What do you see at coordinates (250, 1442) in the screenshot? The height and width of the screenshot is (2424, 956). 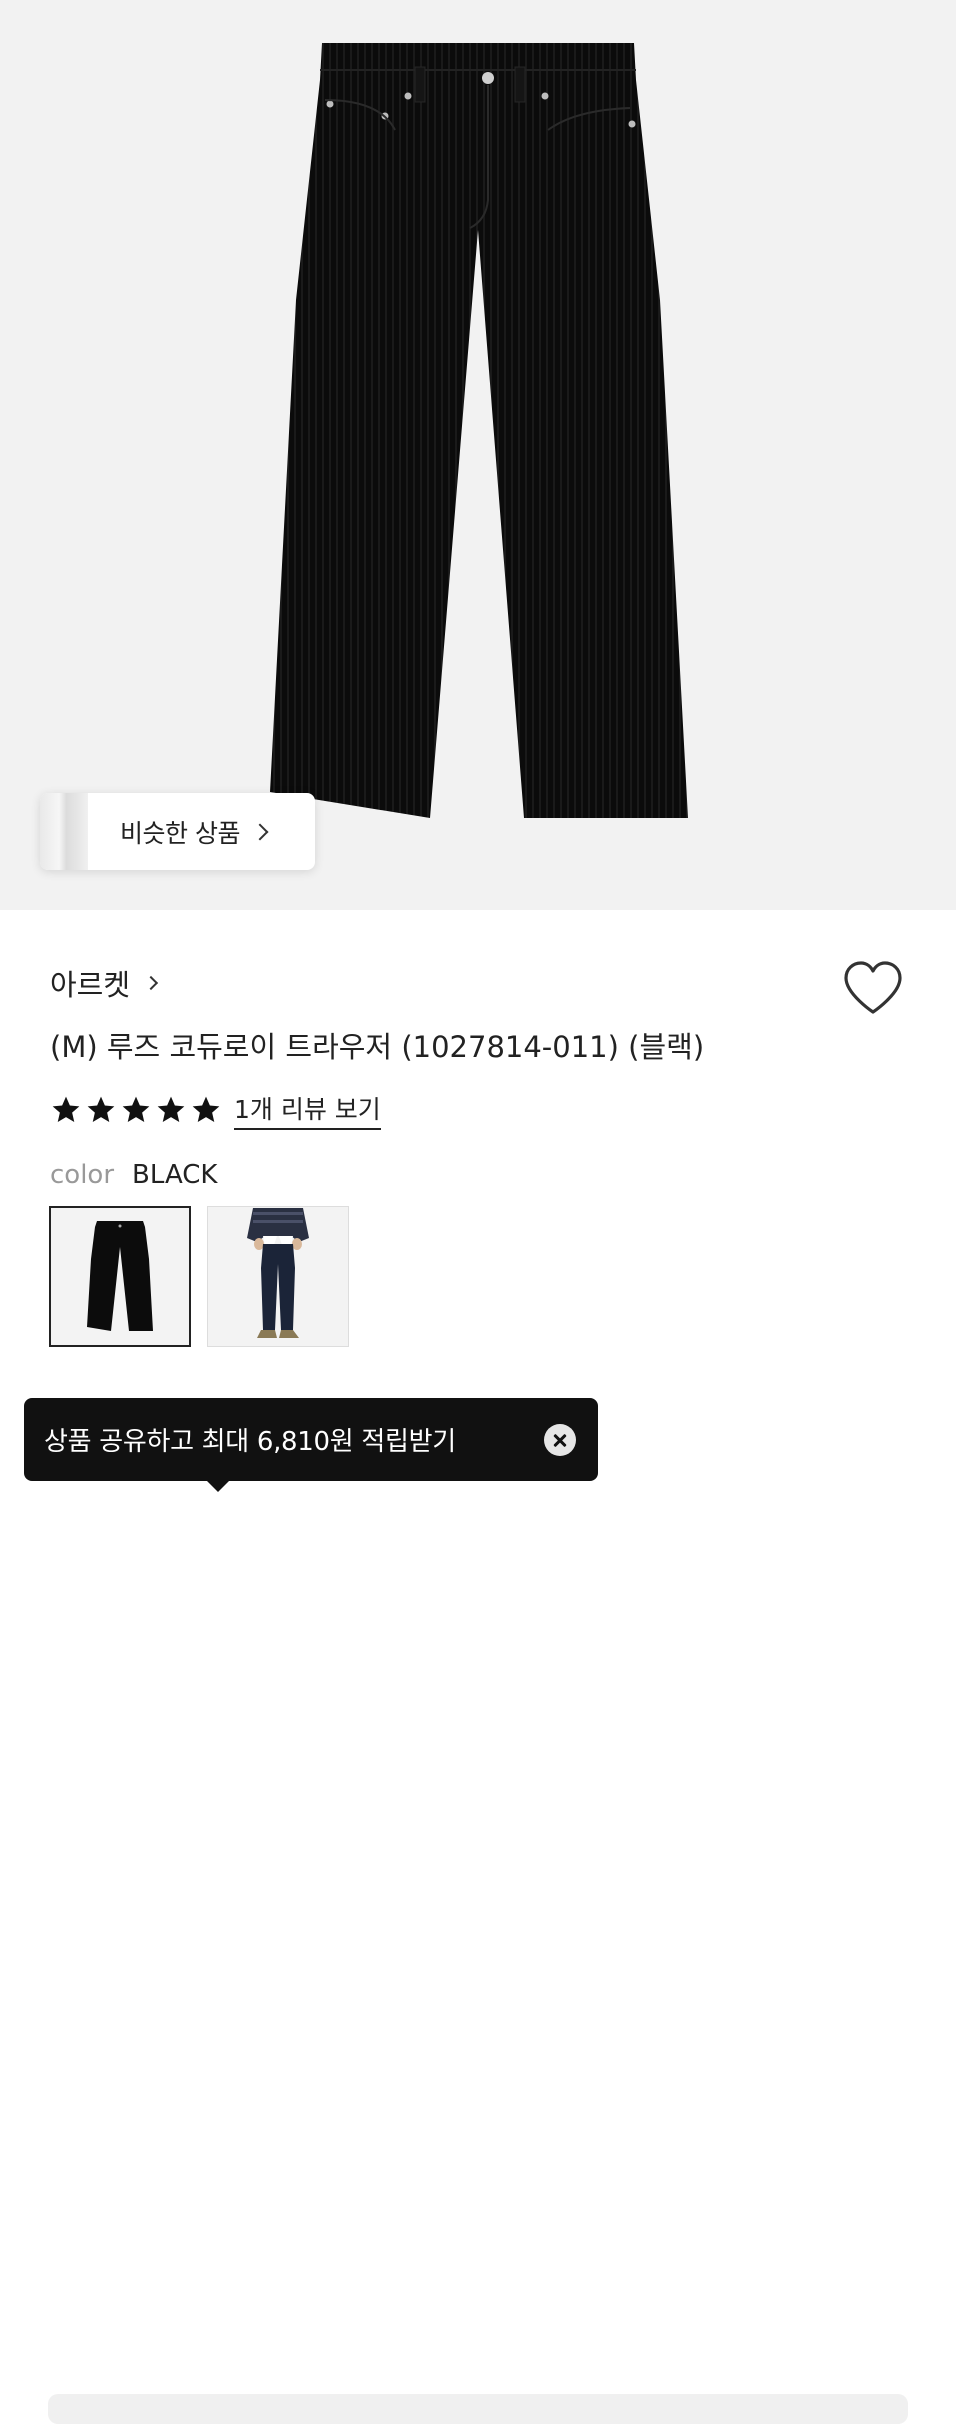 I see `toast-text: 상품 공유하고 최대 6,810원 적립받기` at bounding box center [250, 1442].